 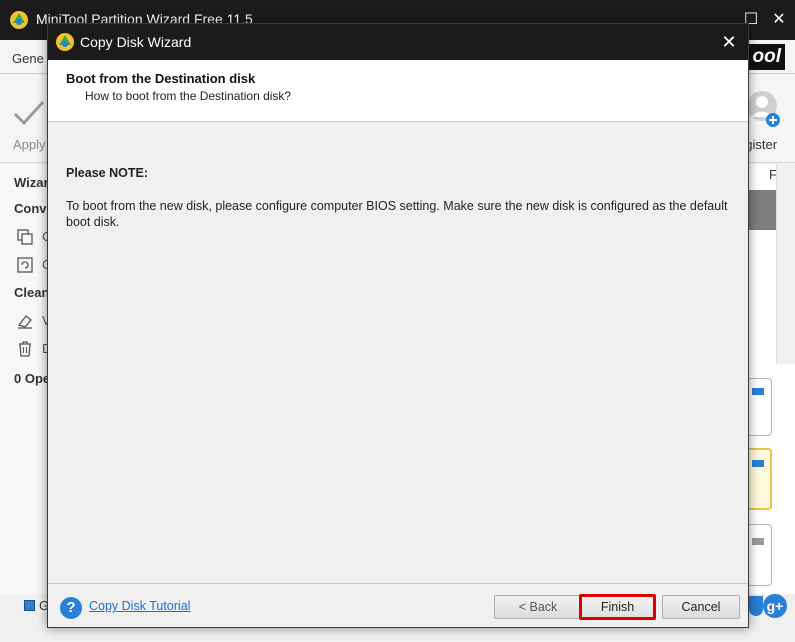 What do you see at coordinates (756, 606) in the screenshot?
I see `twitter-icon` at bounding box center [756, 606].